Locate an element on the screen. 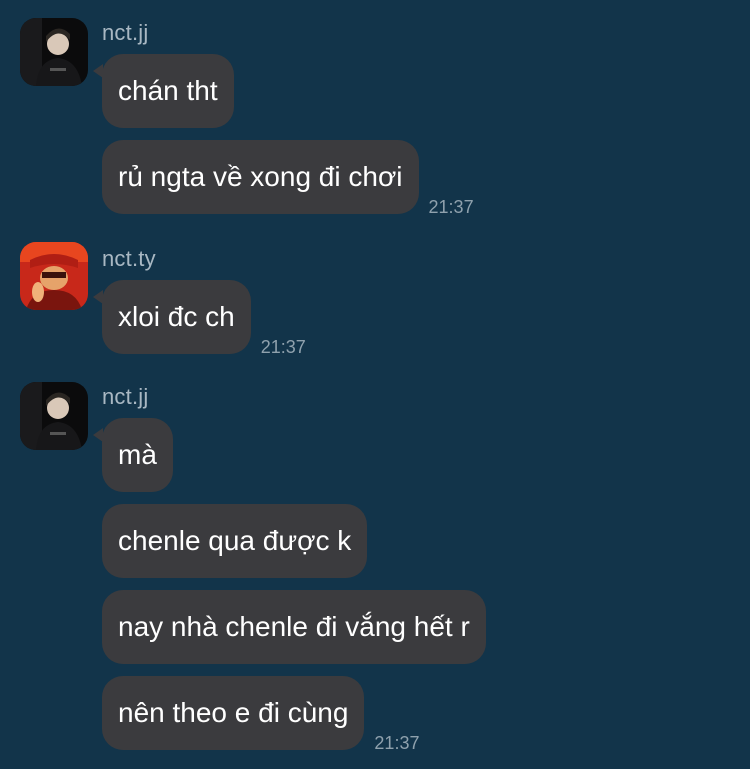 This screenshot has width=750, height=769. message-row: rủ ngta về xong đi chơi 21:37 is located at coordinates (288, 178).